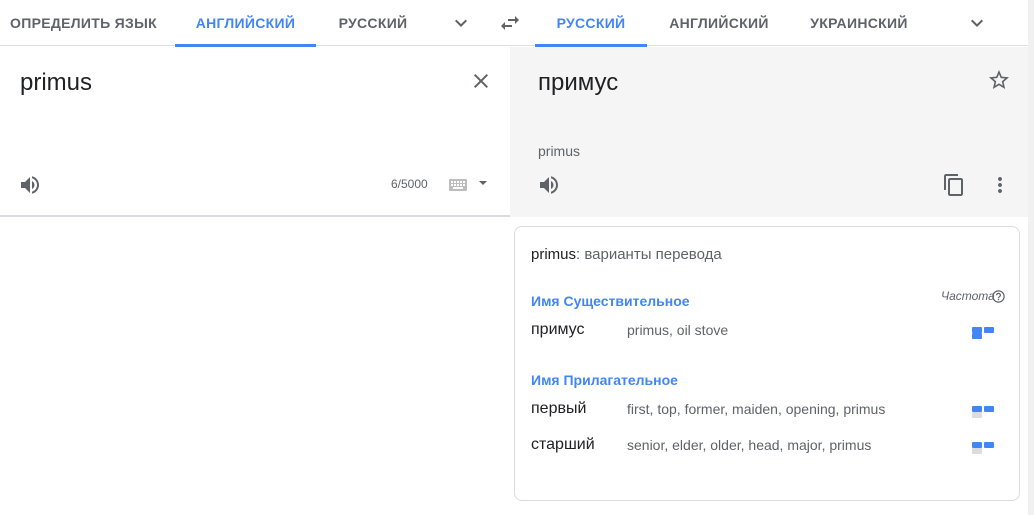 The height and width of the screenshot is (515, 1034). Describe the element at coordinates (649, 254) in the screenshot. I see `dictionary-heading-suffix: : варианты перевода` at that location.